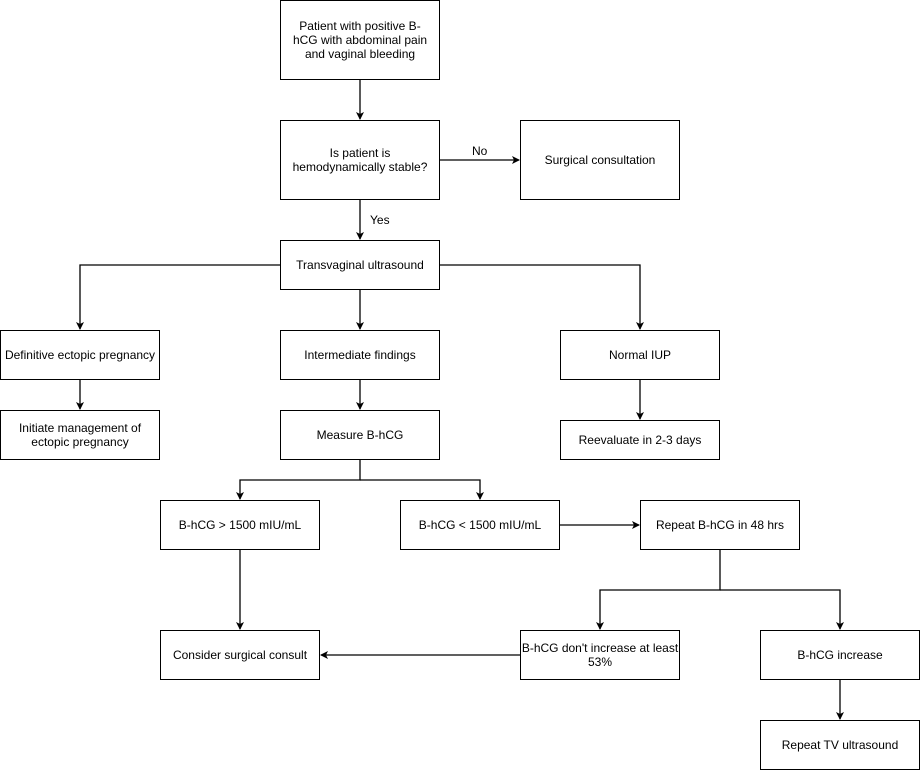 The width and height of the screenshot is (921, 771). I want to click on edge-label-no: No, so click(480, 151).